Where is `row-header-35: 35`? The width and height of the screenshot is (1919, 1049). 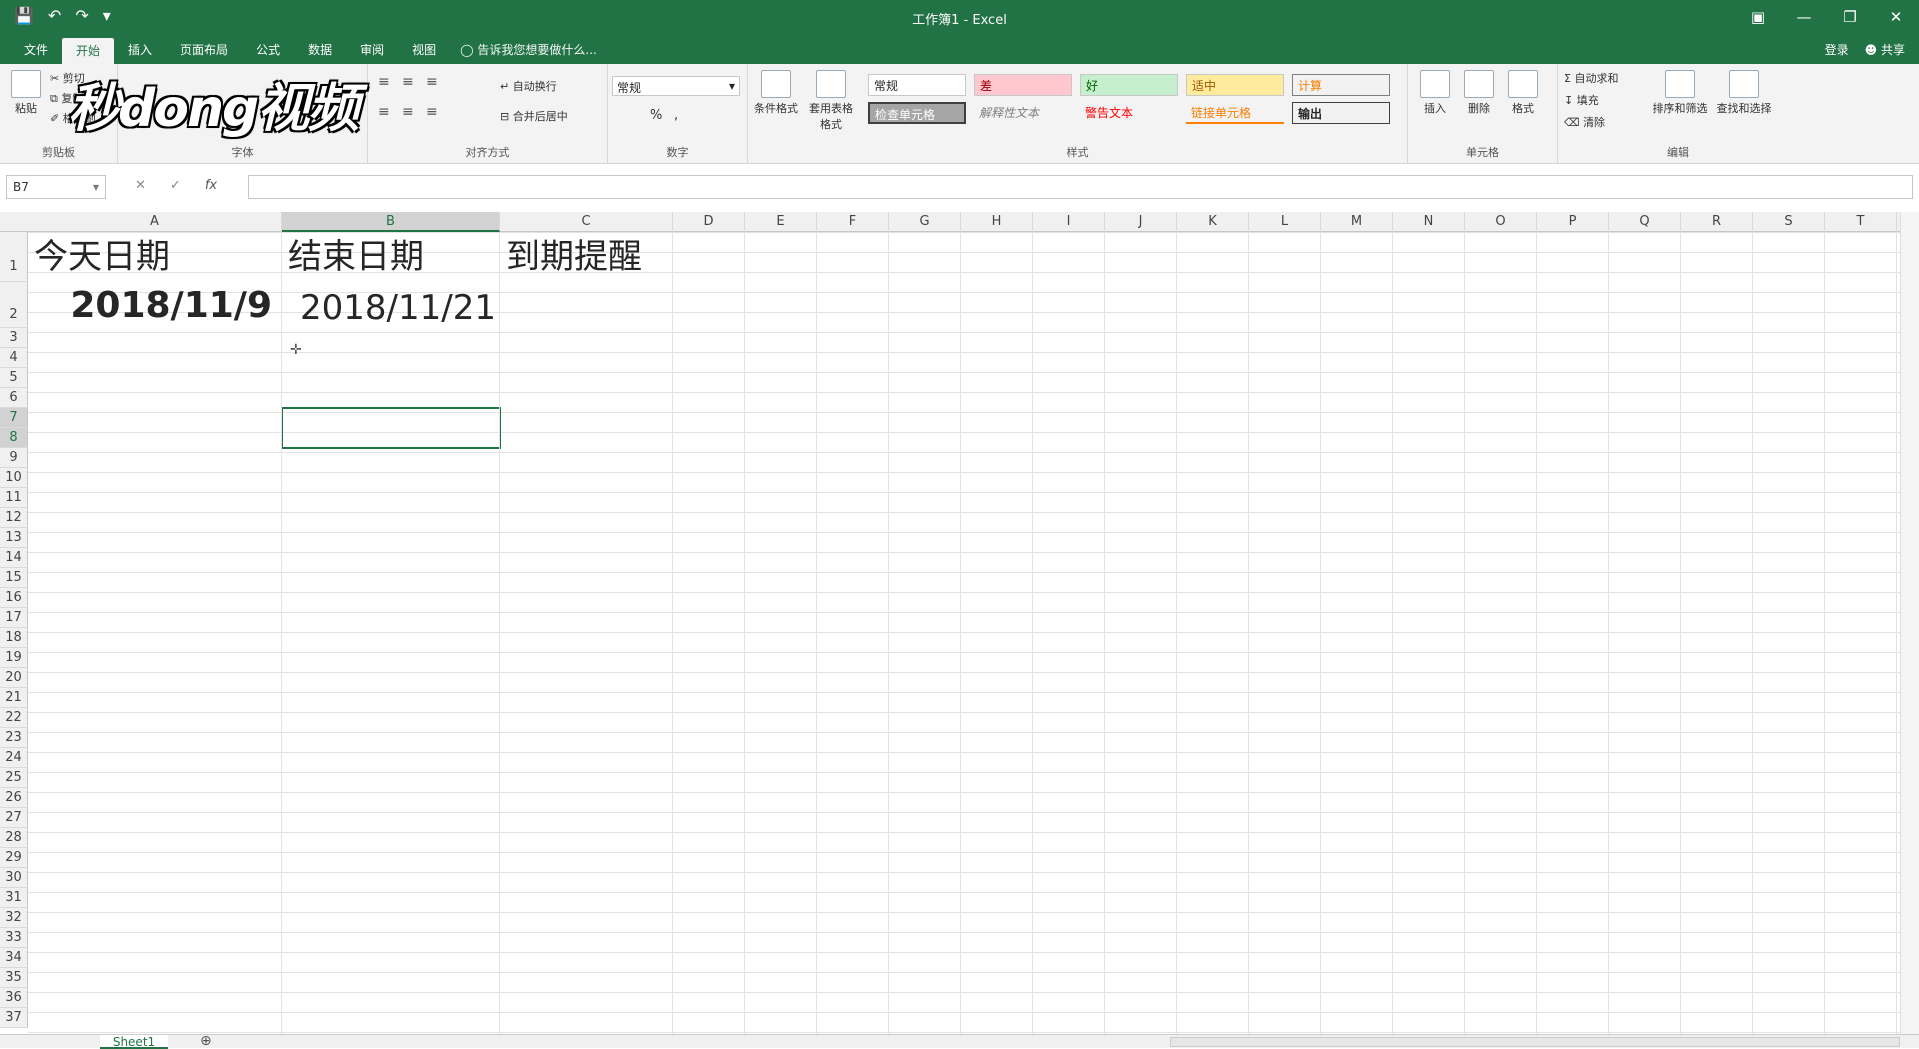 row-header-35: 35 is located at coordinates (14, 978).